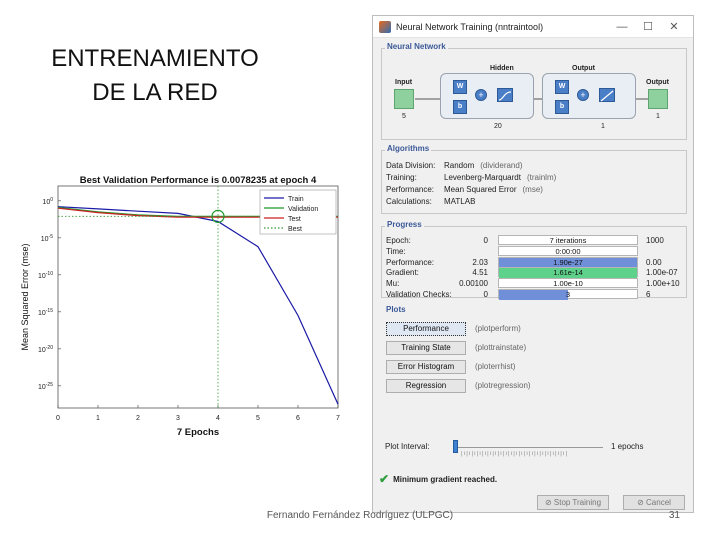  What do you see at coordinates (642, 502) in the screenshot?
I see `cancel-icon: ⊘` at bounding box center [642, 502].